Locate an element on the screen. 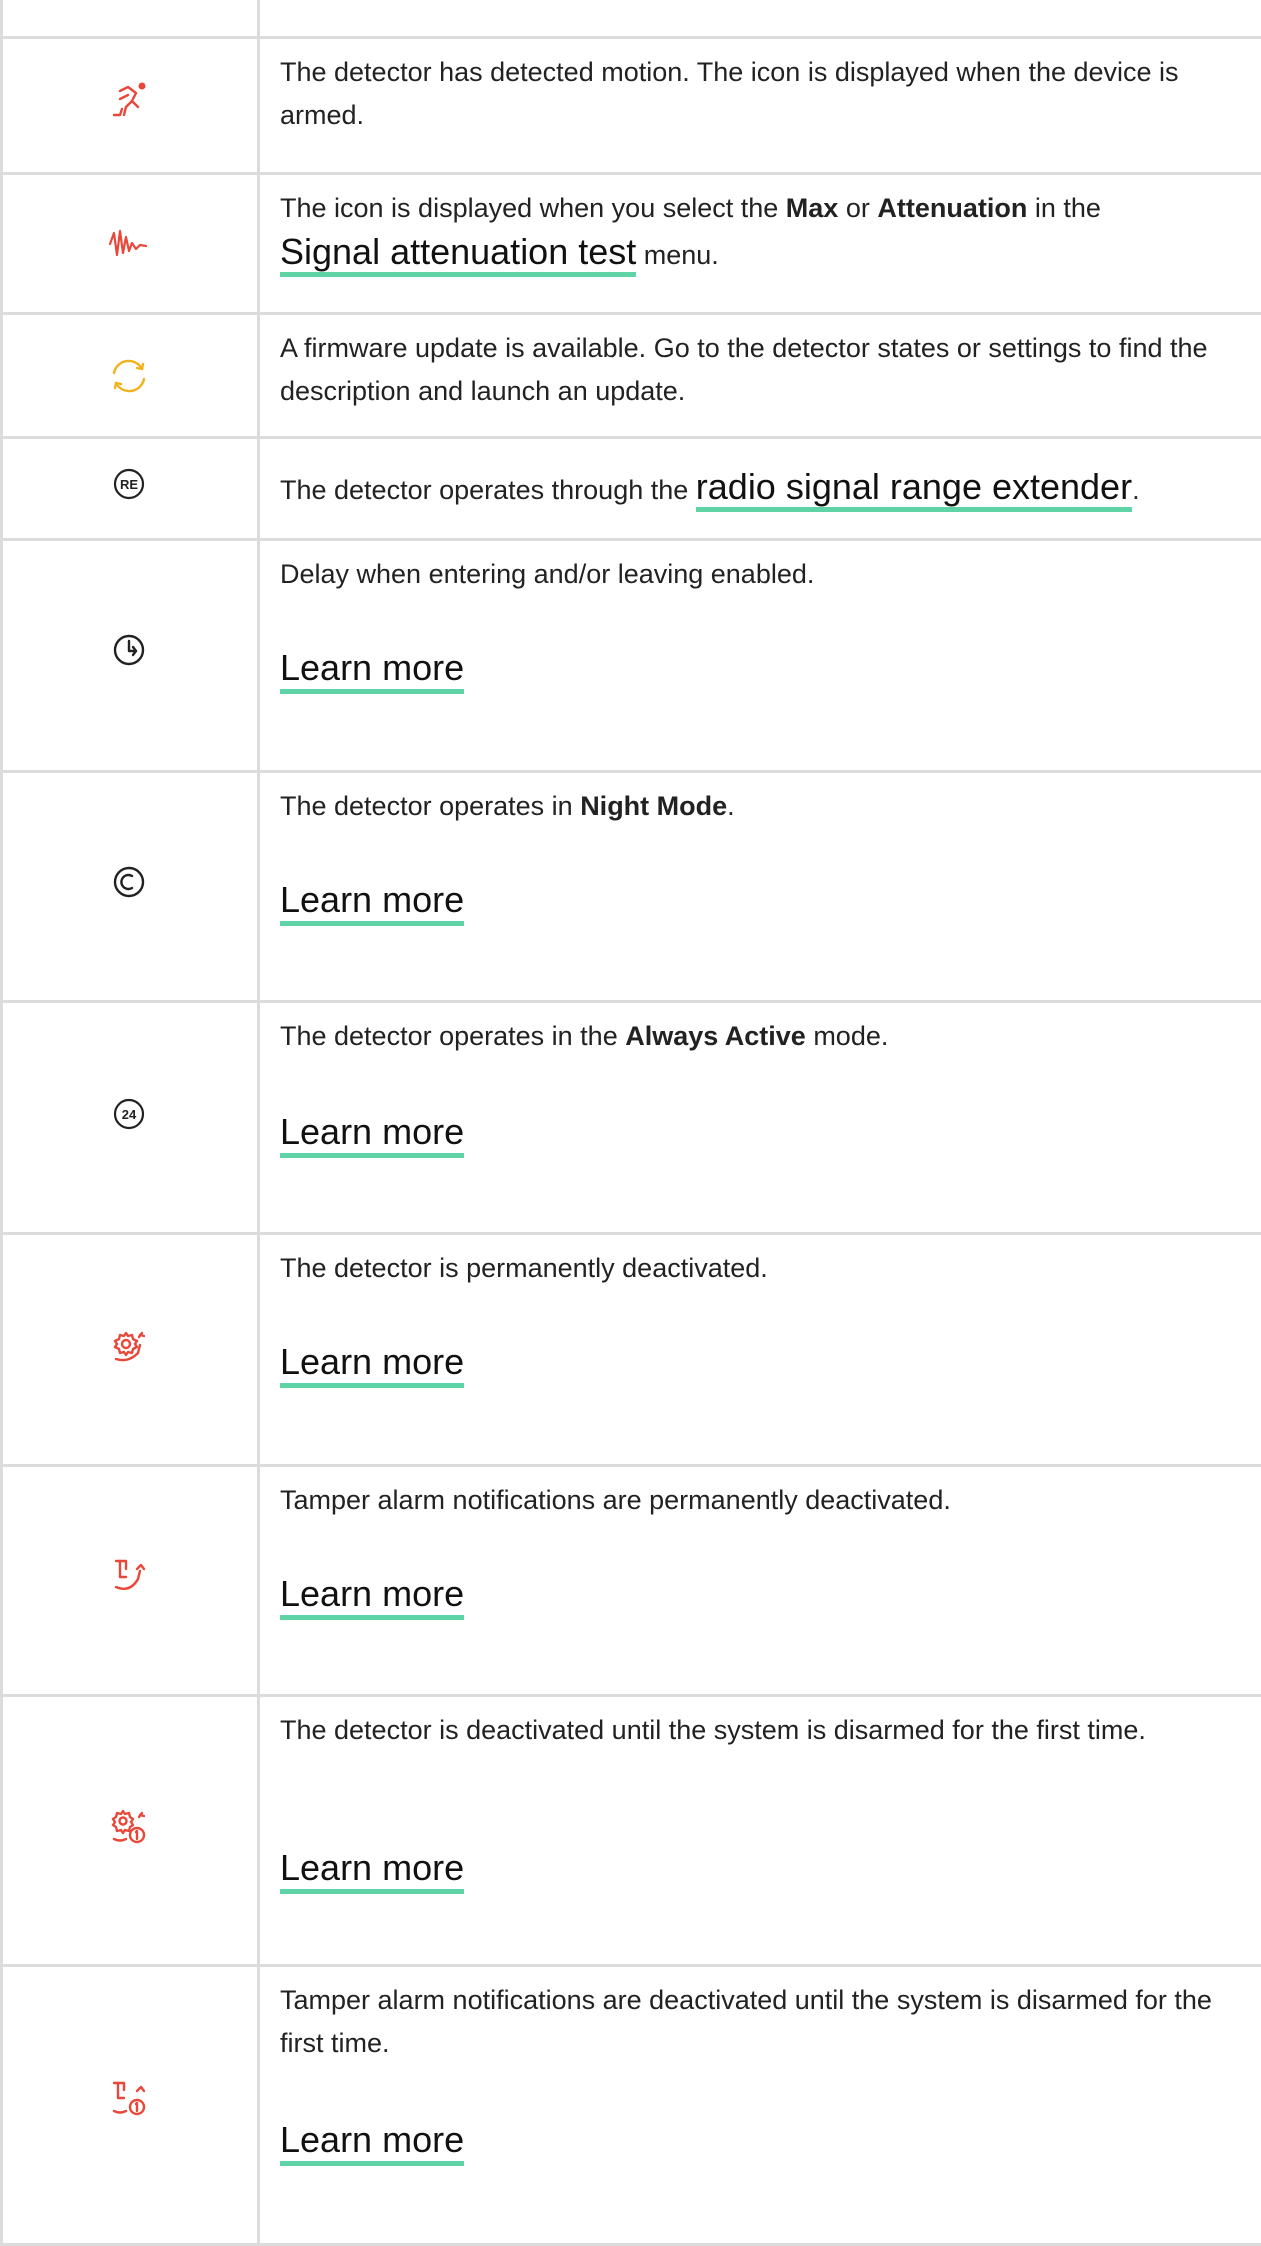  always-active-24-icon: 24 is located at coordinates (129, 1114).